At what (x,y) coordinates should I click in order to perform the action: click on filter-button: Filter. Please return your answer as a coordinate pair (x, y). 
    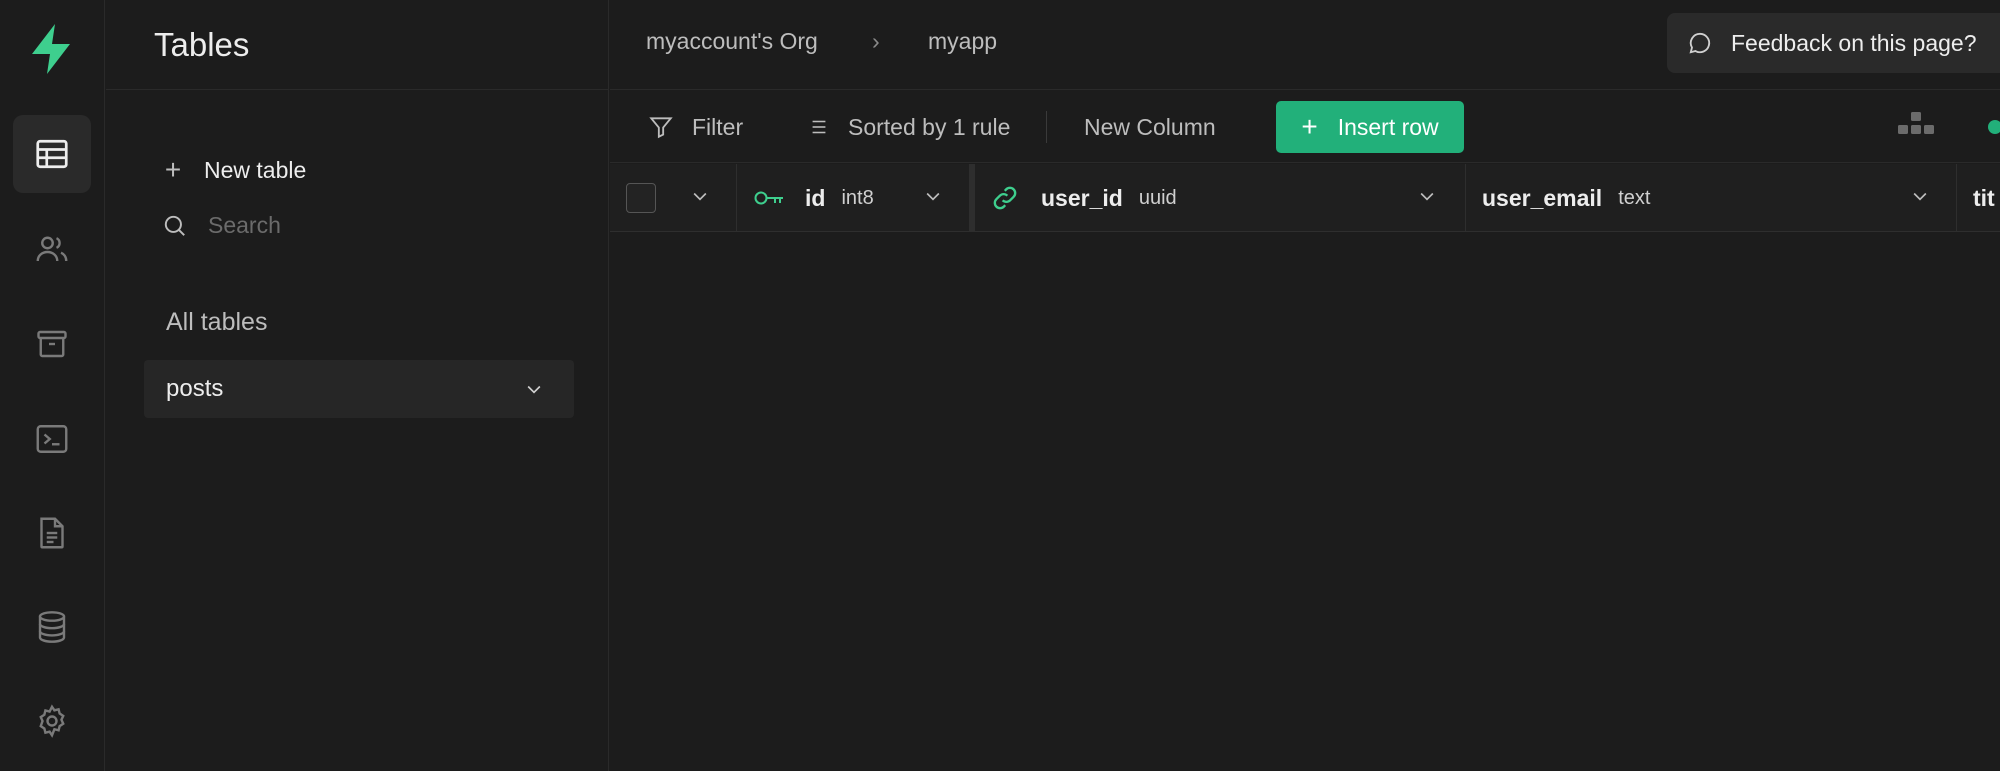
    Looking at the image, I should click on (695, 127).